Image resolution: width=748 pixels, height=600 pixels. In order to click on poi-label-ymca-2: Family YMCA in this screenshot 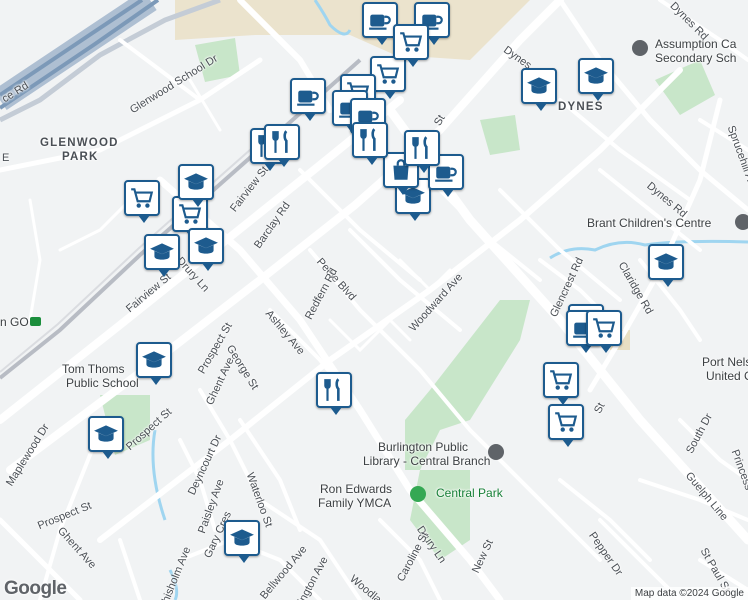, I will do `click(354, 503)`.